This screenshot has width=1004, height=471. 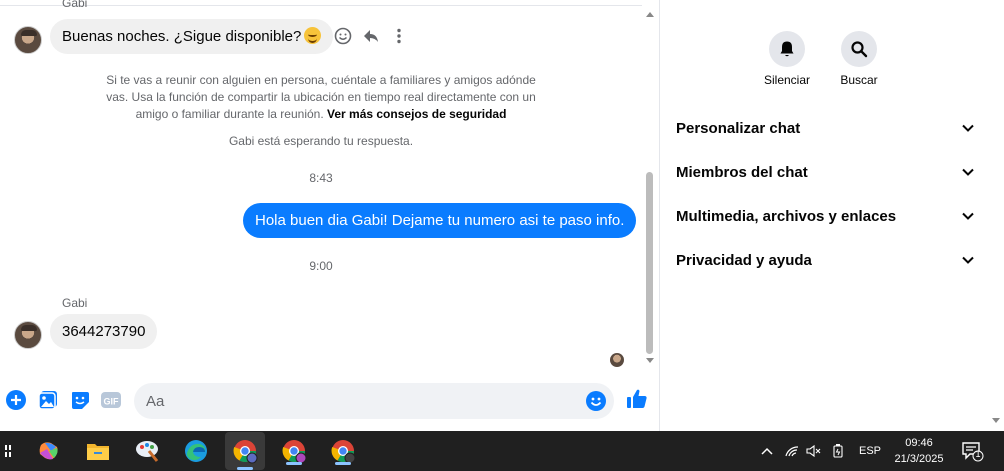 I want to click on message-bubble-incoming: 3644273790, so click(x=104, y=331).